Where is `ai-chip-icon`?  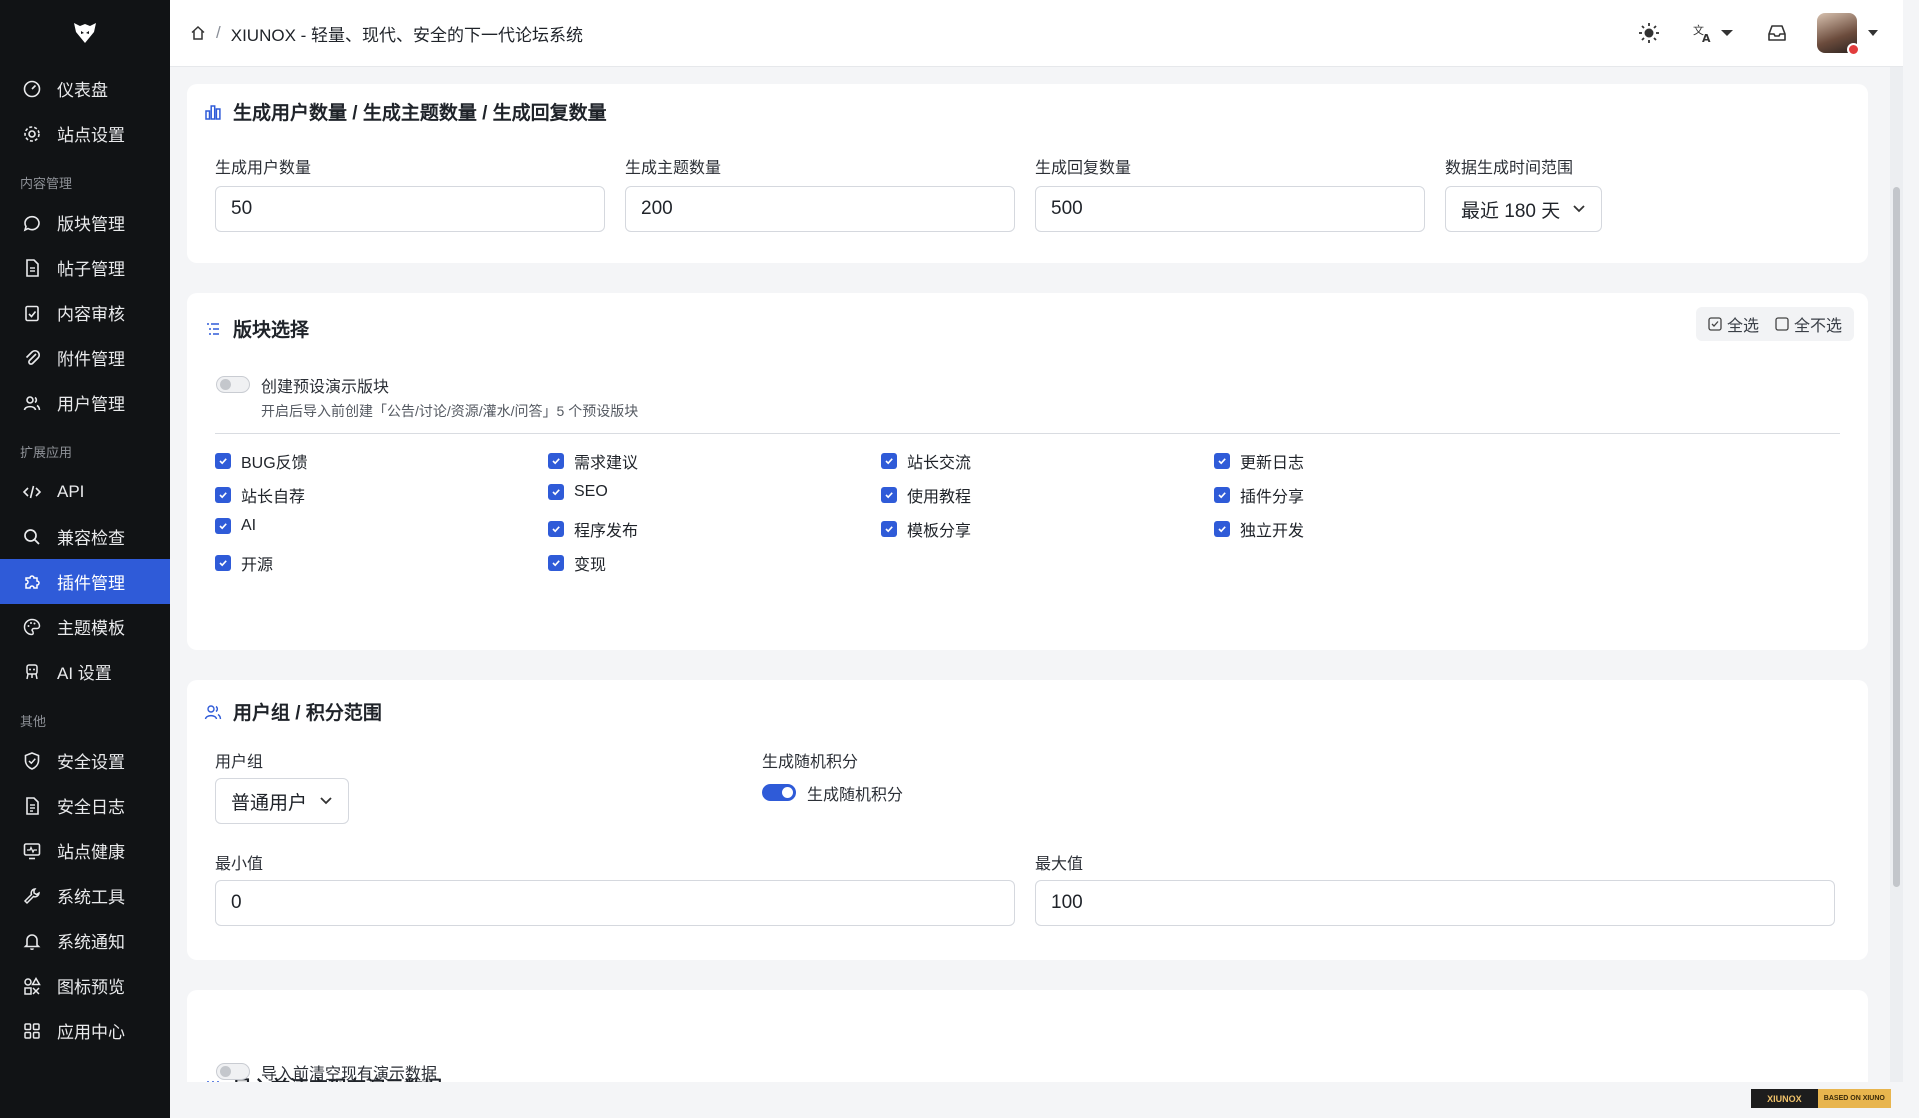 ai-chip-icon is located at coordinates (32, 672).